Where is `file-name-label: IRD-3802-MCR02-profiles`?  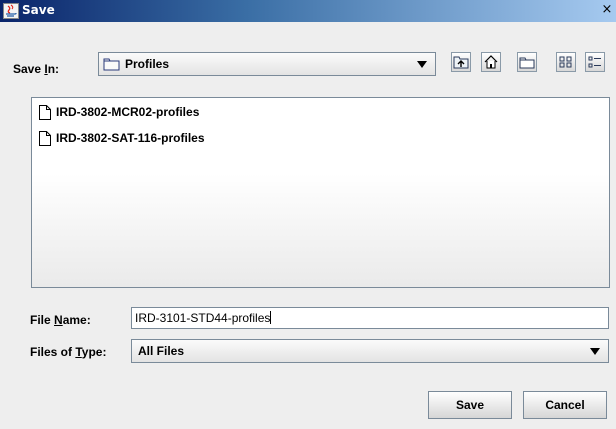
file-name-label: IRD-3802-MCR02-profiles is located at coordinates (128, 112).